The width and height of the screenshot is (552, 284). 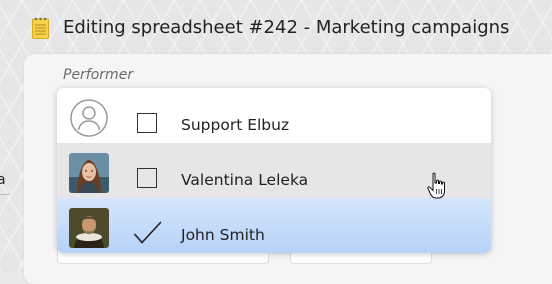 I want to click on photo-avatar, so click(x=89, y=173).